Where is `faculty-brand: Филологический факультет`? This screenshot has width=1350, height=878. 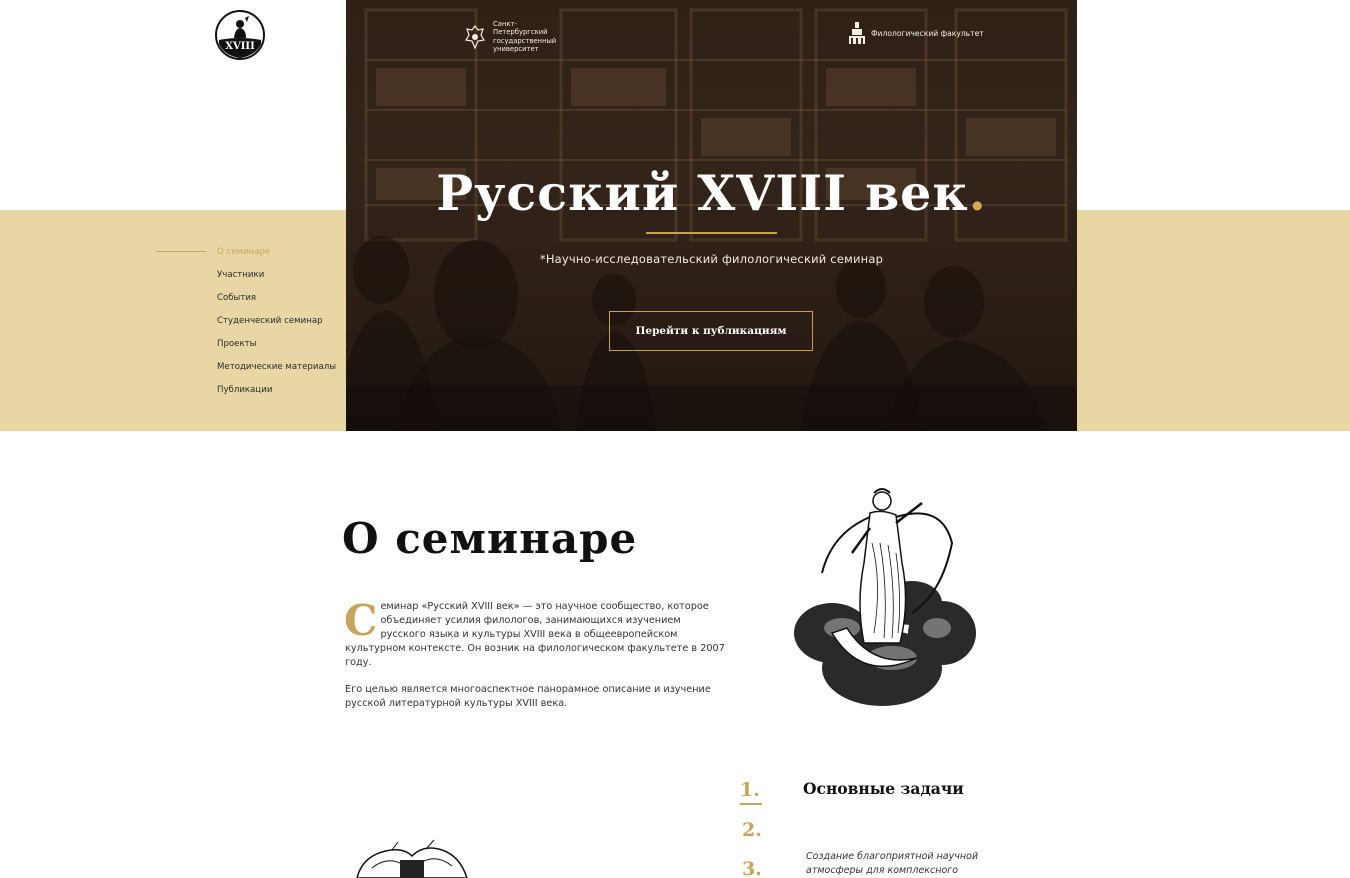 faculty-brand: Филологический факультет is located at coordinates (916, 33).